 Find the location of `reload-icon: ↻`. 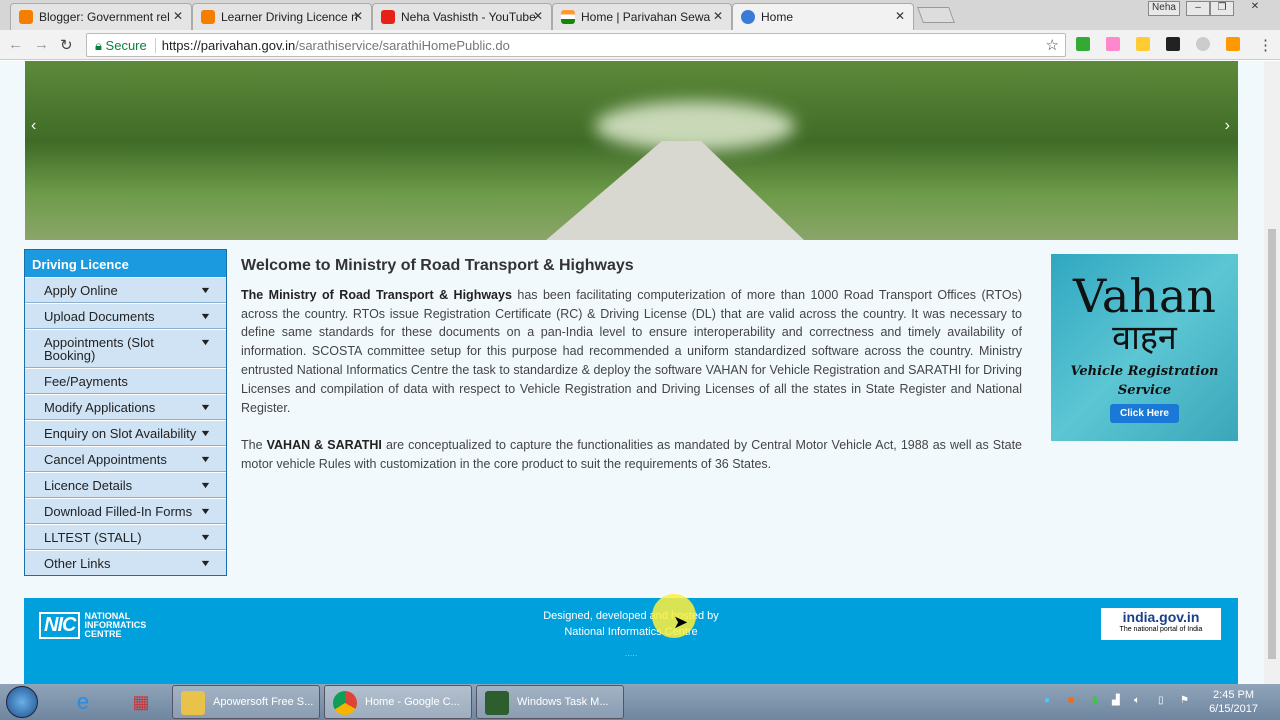

reload-icon: ↻ is located at coordinates (66, 45).